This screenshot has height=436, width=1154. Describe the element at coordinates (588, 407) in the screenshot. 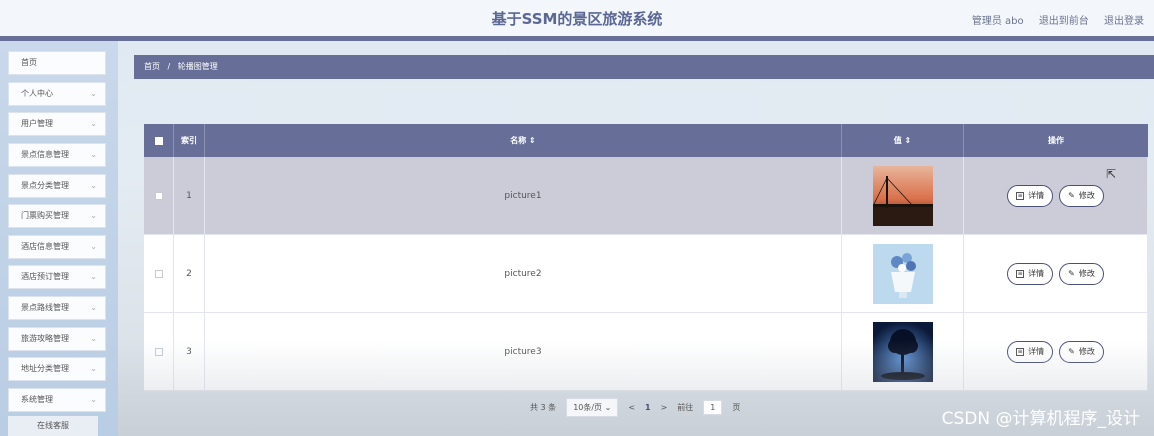

I see `page-size-value: 10条/页` at that location.